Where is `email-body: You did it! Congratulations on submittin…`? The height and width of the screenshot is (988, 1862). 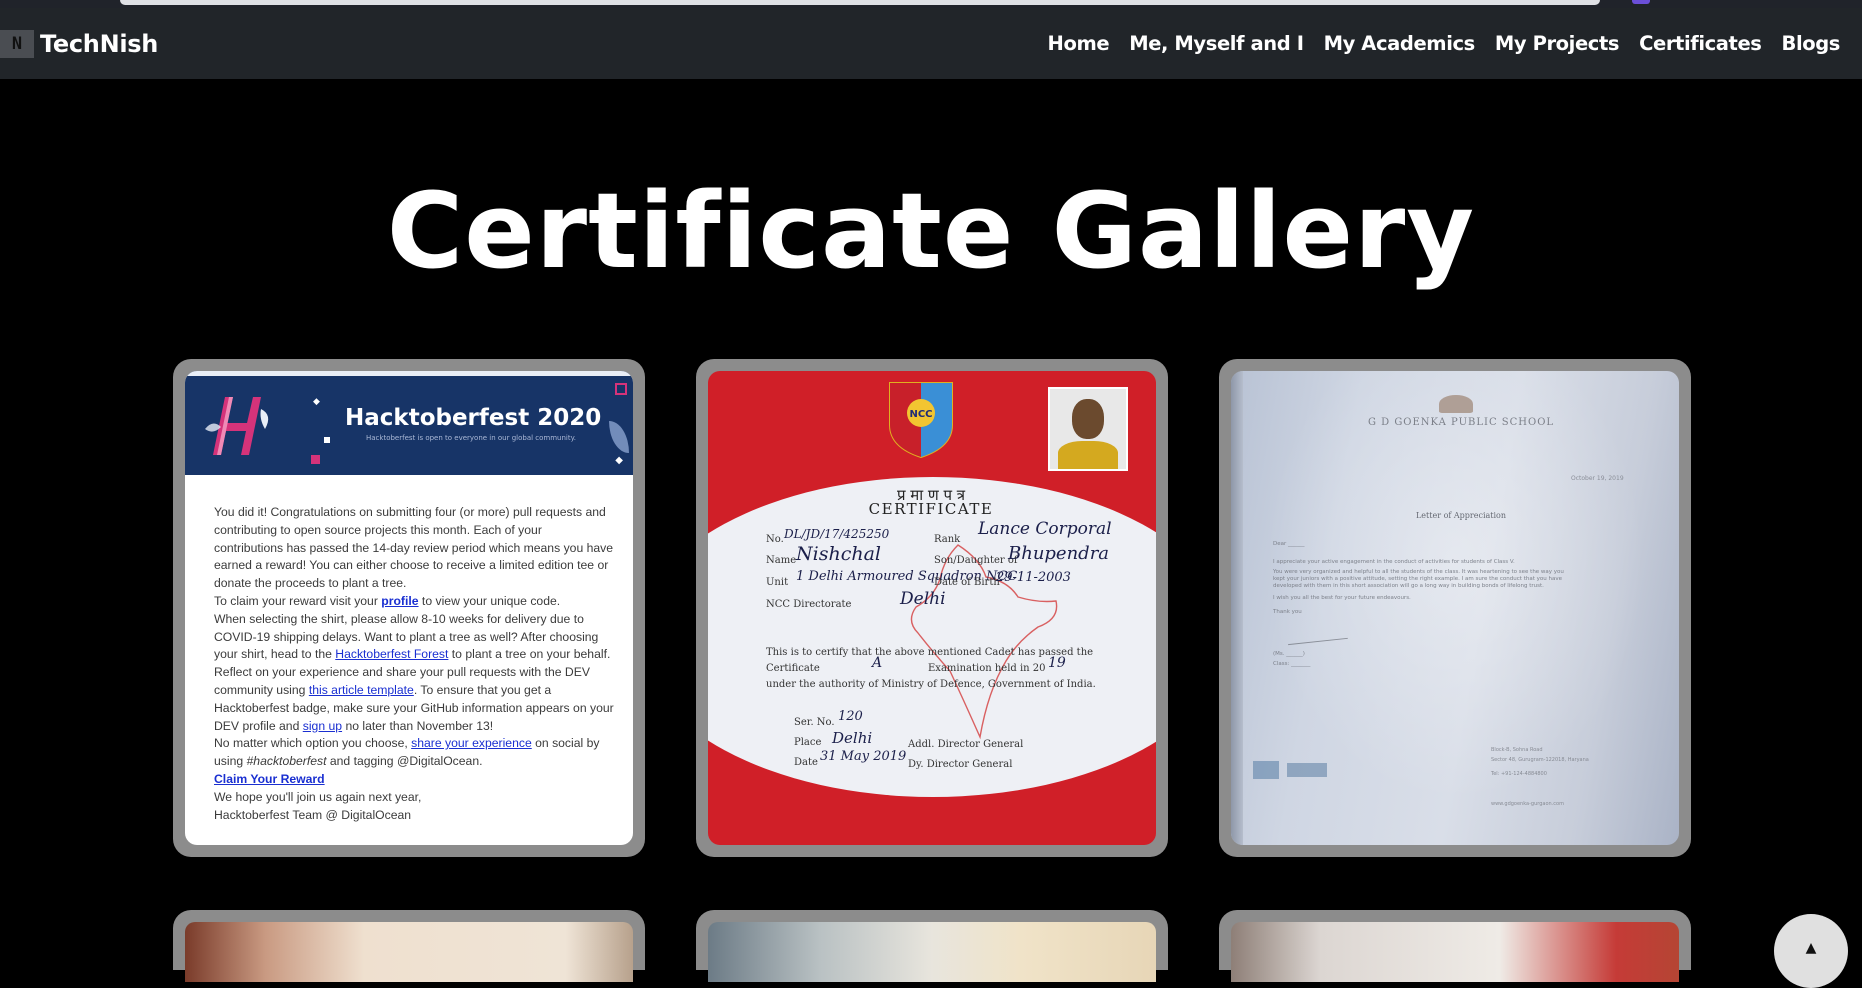
email-body: You did it! Congratulations on submittin… is located at coordinates (414, 664).